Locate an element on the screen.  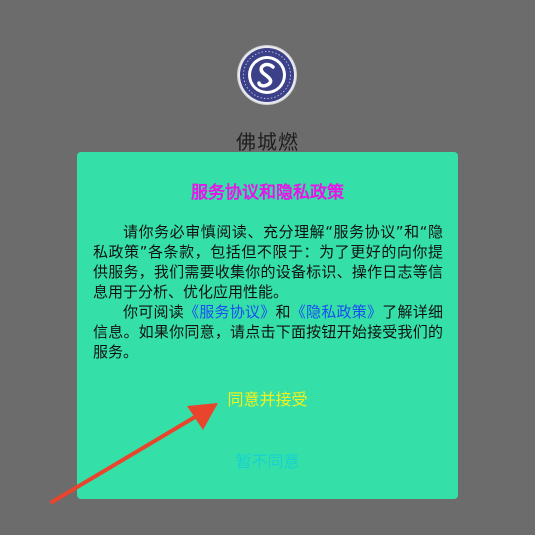
company-seal-logo-icon is located at coordinates (267, 75).